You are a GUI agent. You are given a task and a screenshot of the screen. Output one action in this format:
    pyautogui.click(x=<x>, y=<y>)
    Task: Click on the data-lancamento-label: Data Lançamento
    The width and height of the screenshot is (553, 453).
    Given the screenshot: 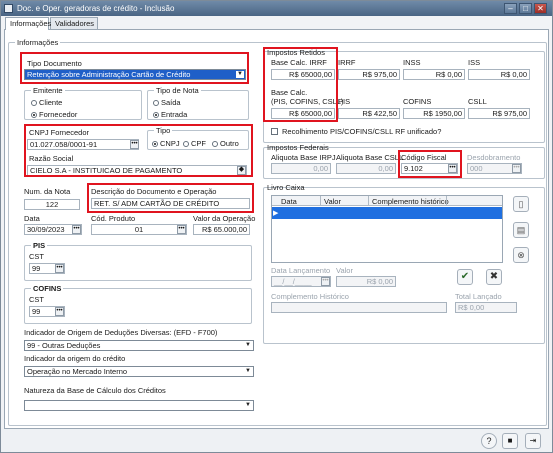 What is the action you would take?
    pyautogui.click(x=301, y=270)
    